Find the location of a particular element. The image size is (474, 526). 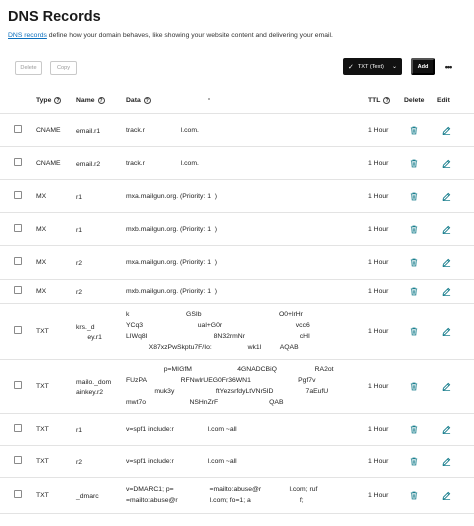

chevron-down-icon: ⌄ is located at coordinates (394, 67).